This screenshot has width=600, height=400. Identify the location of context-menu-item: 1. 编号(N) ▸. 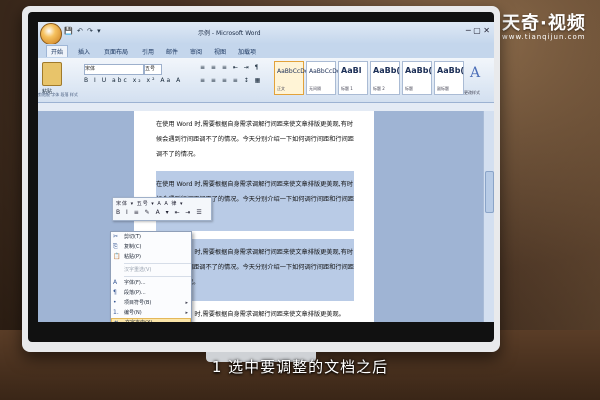
(151, 313).